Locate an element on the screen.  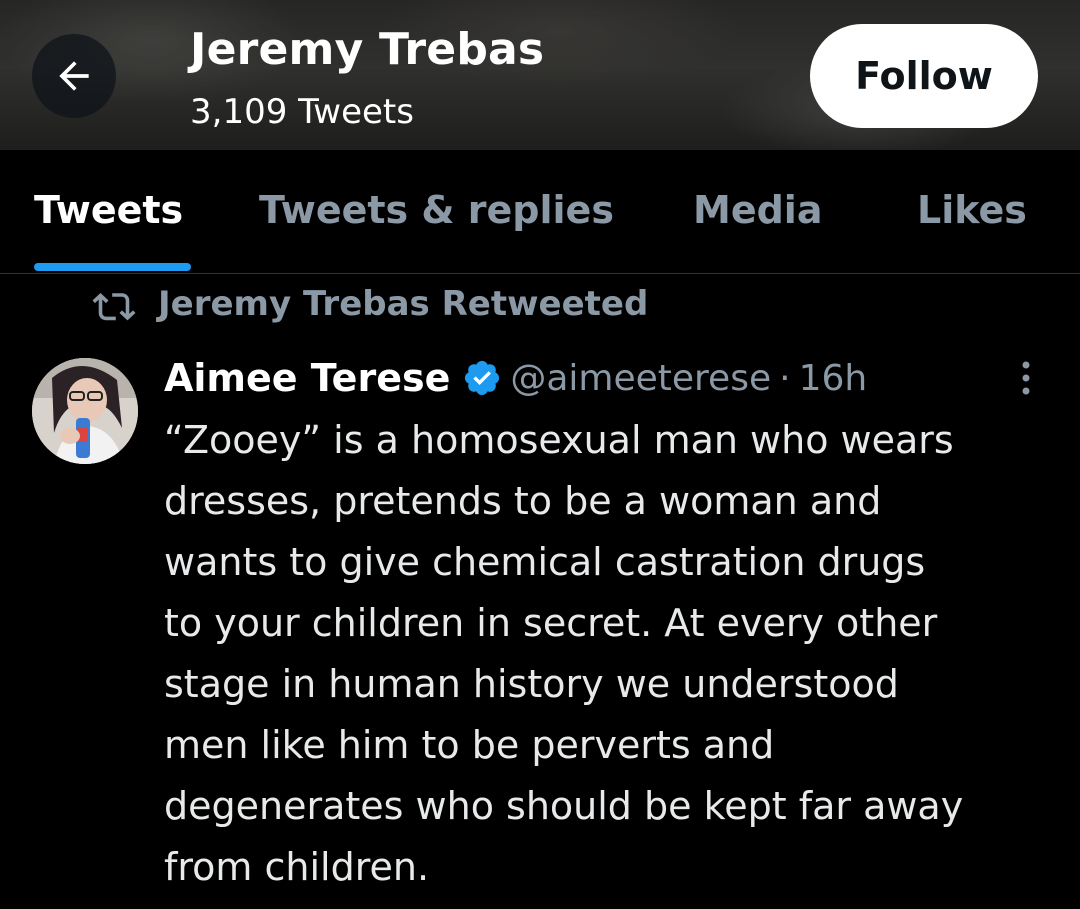
back-button is located at coordinates (74, 76).